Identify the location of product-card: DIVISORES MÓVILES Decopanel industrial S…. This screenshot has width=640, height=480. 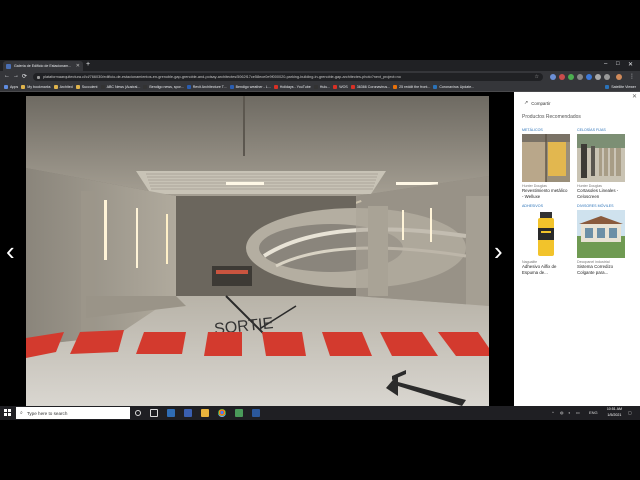
(601, 239).